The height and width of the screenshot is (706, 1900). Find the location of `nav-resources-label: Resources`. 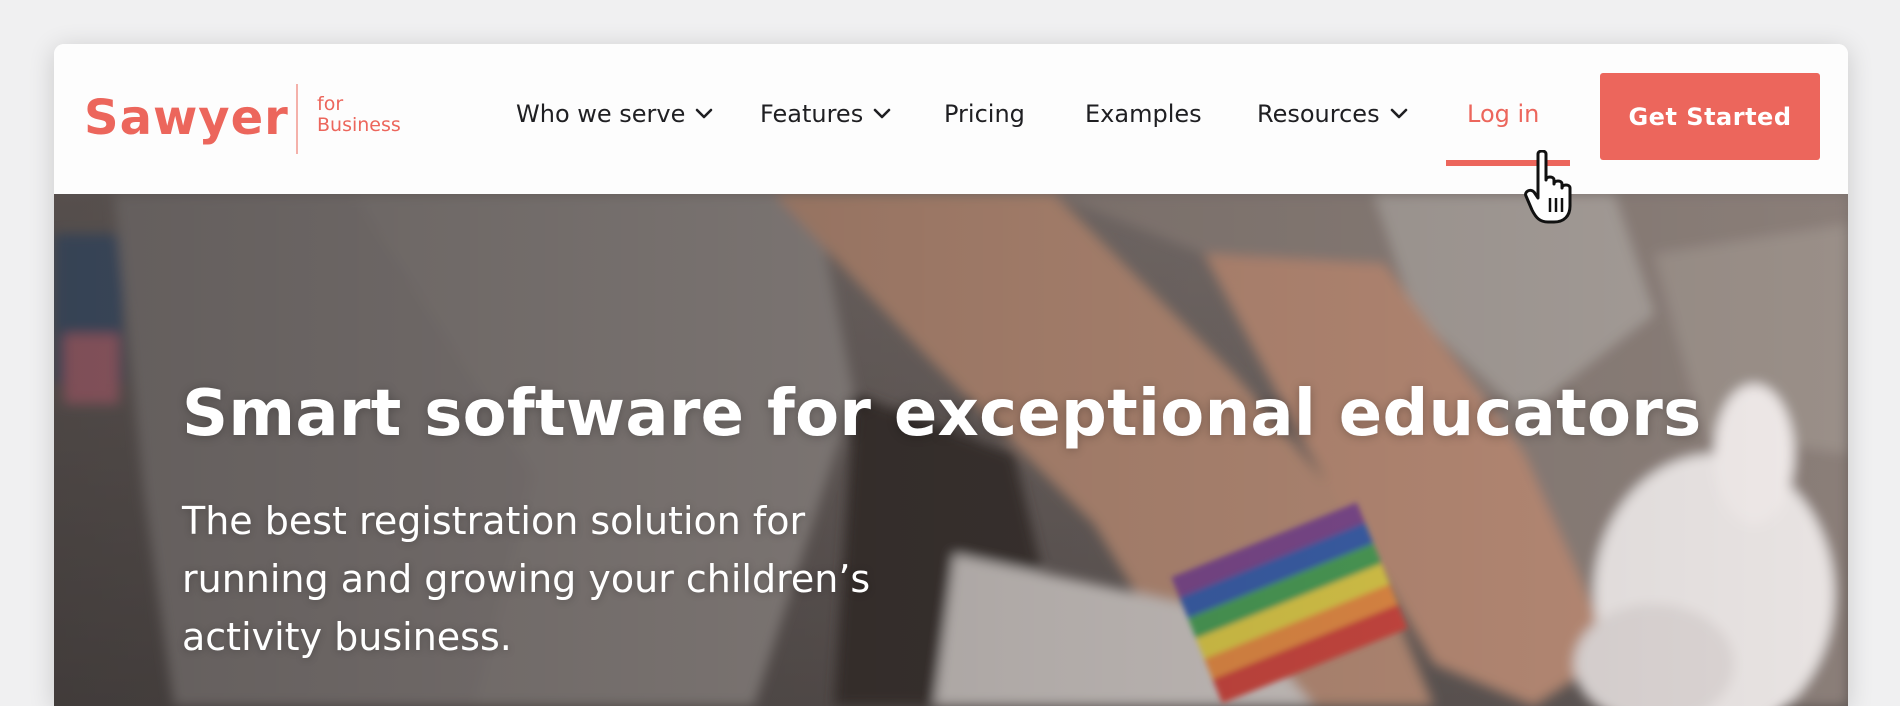

nav-resources-label: Resources is located at coordinates (1318, 114).